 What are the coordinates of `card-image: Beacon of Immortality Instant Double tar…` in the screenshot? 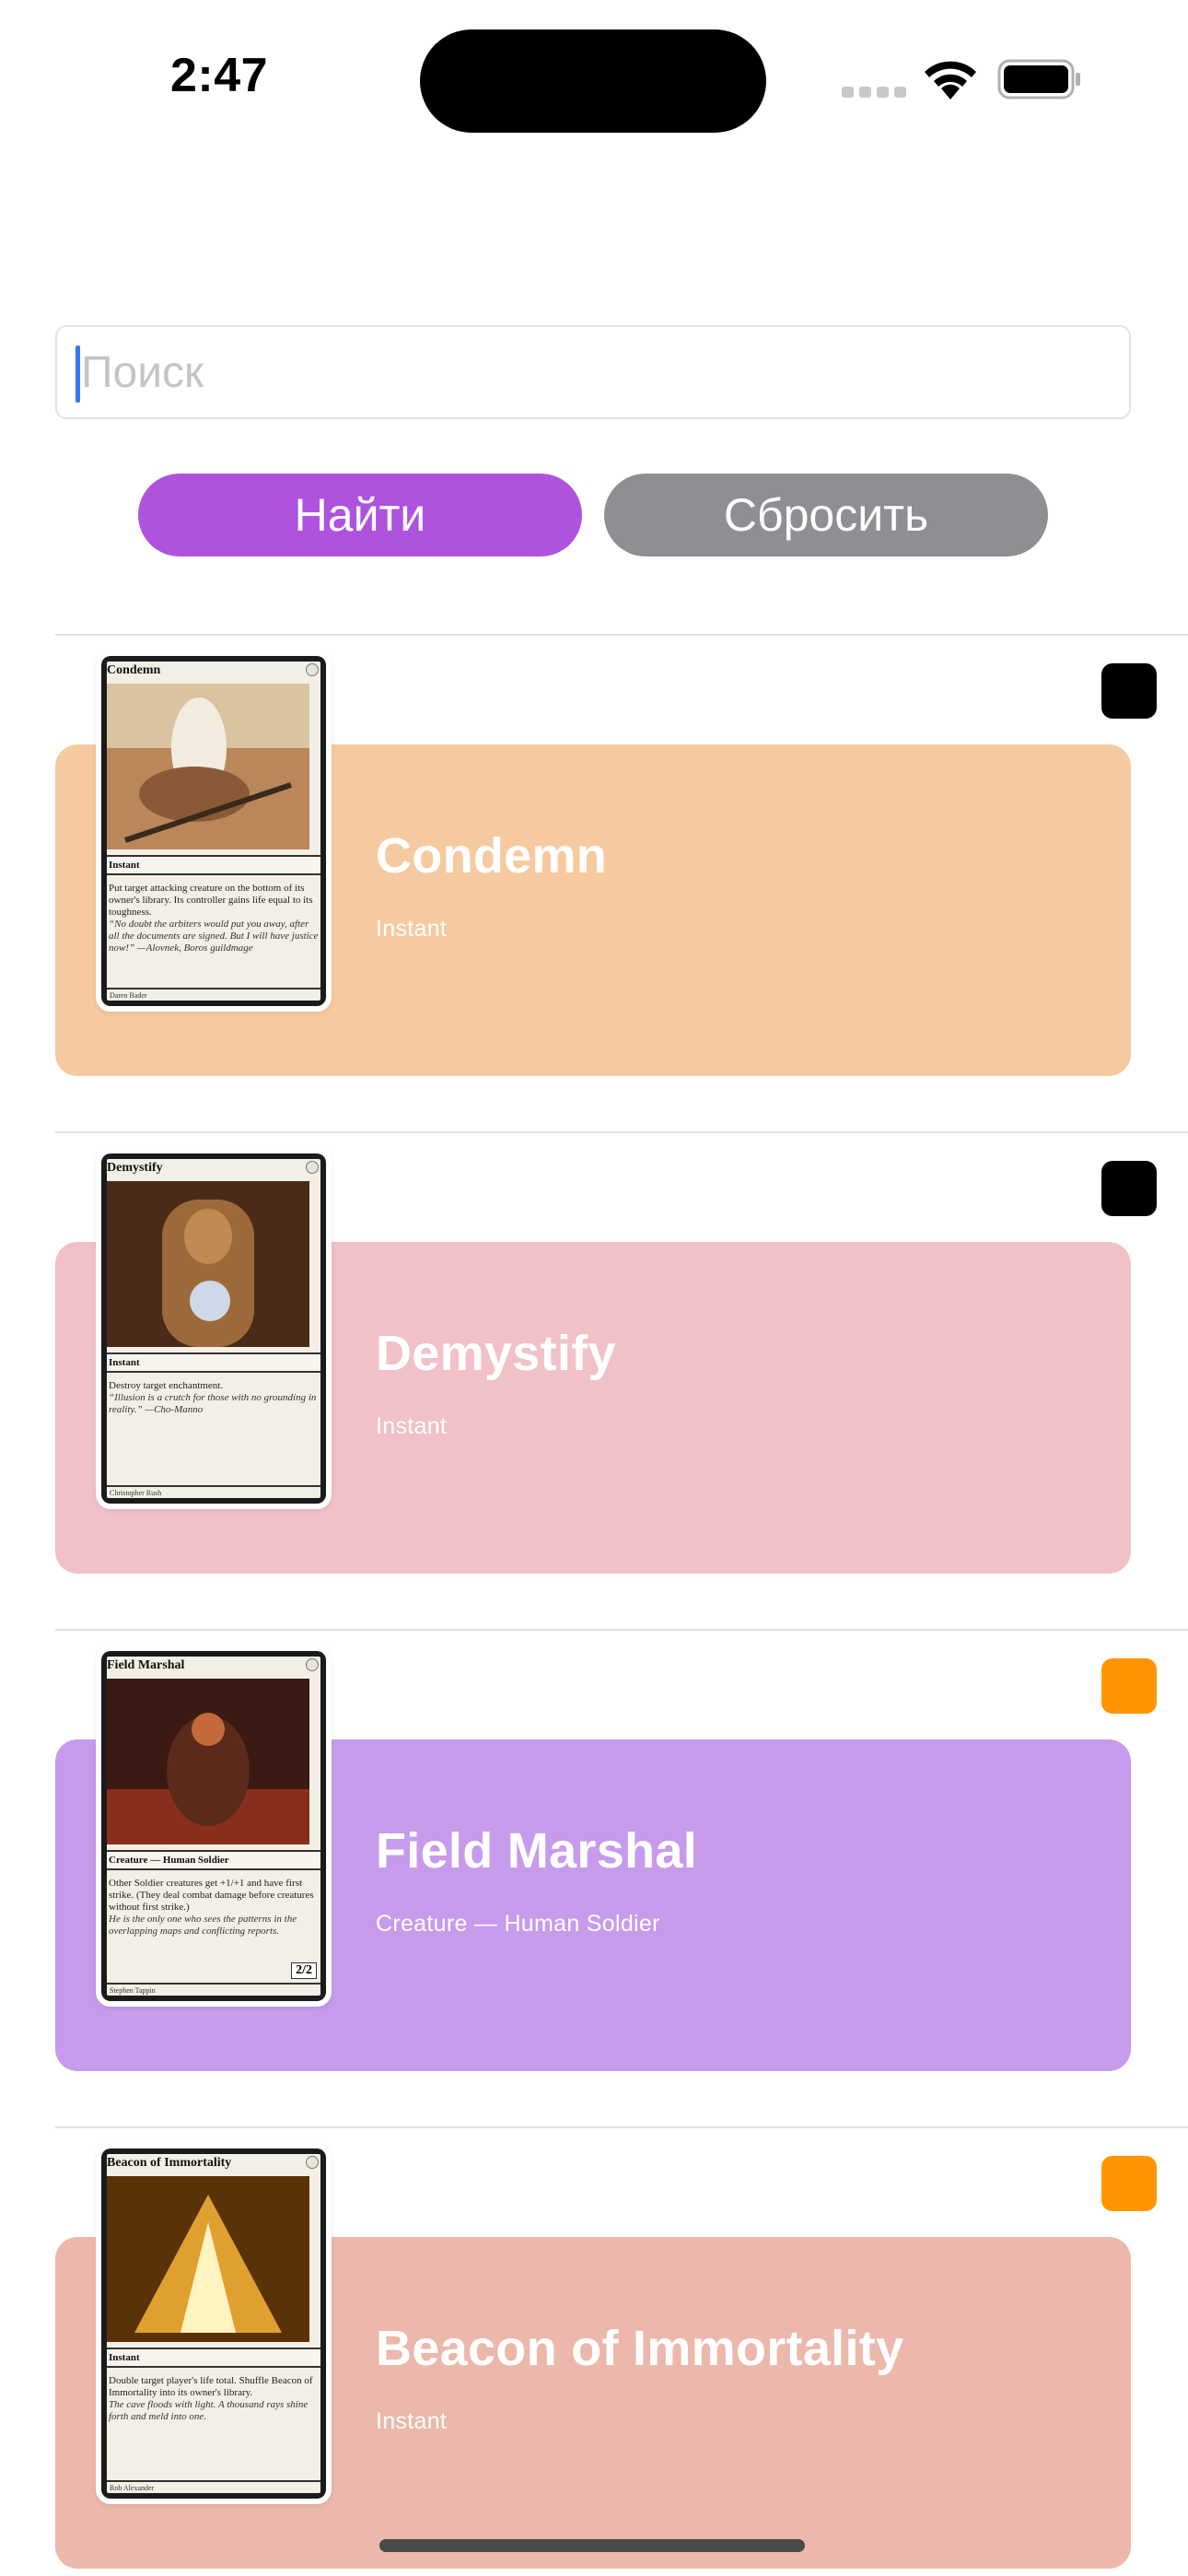 It's located at (214, 2323).